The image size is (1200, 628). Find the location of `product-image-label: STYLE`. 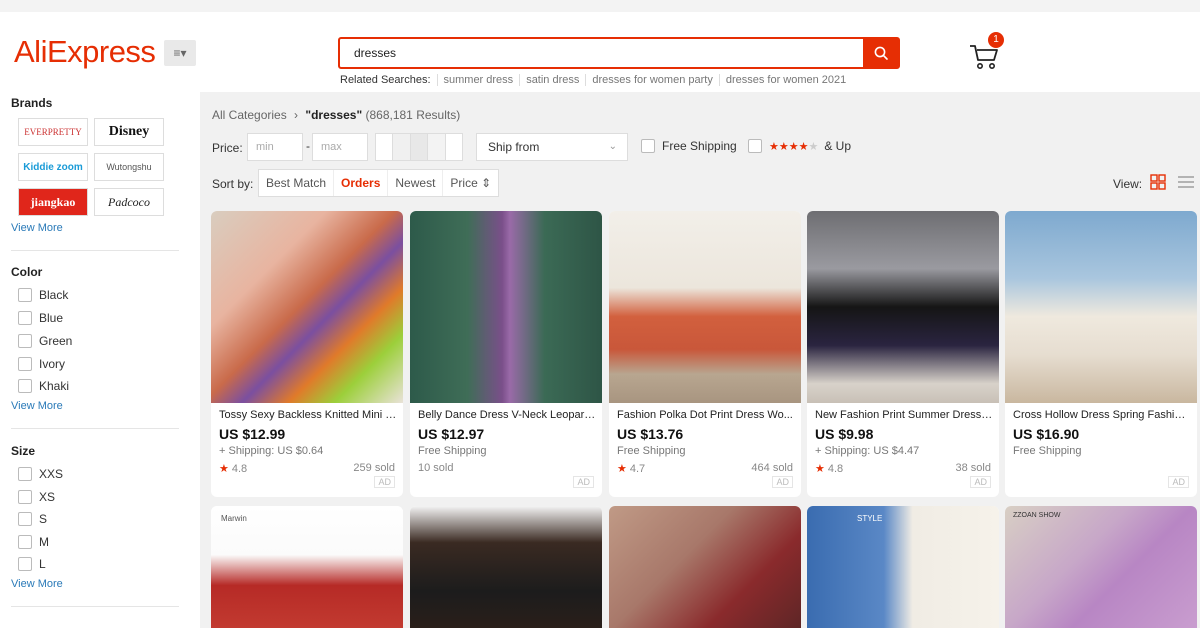

product-image-label: STYLE is located at coordinates (870, 518).